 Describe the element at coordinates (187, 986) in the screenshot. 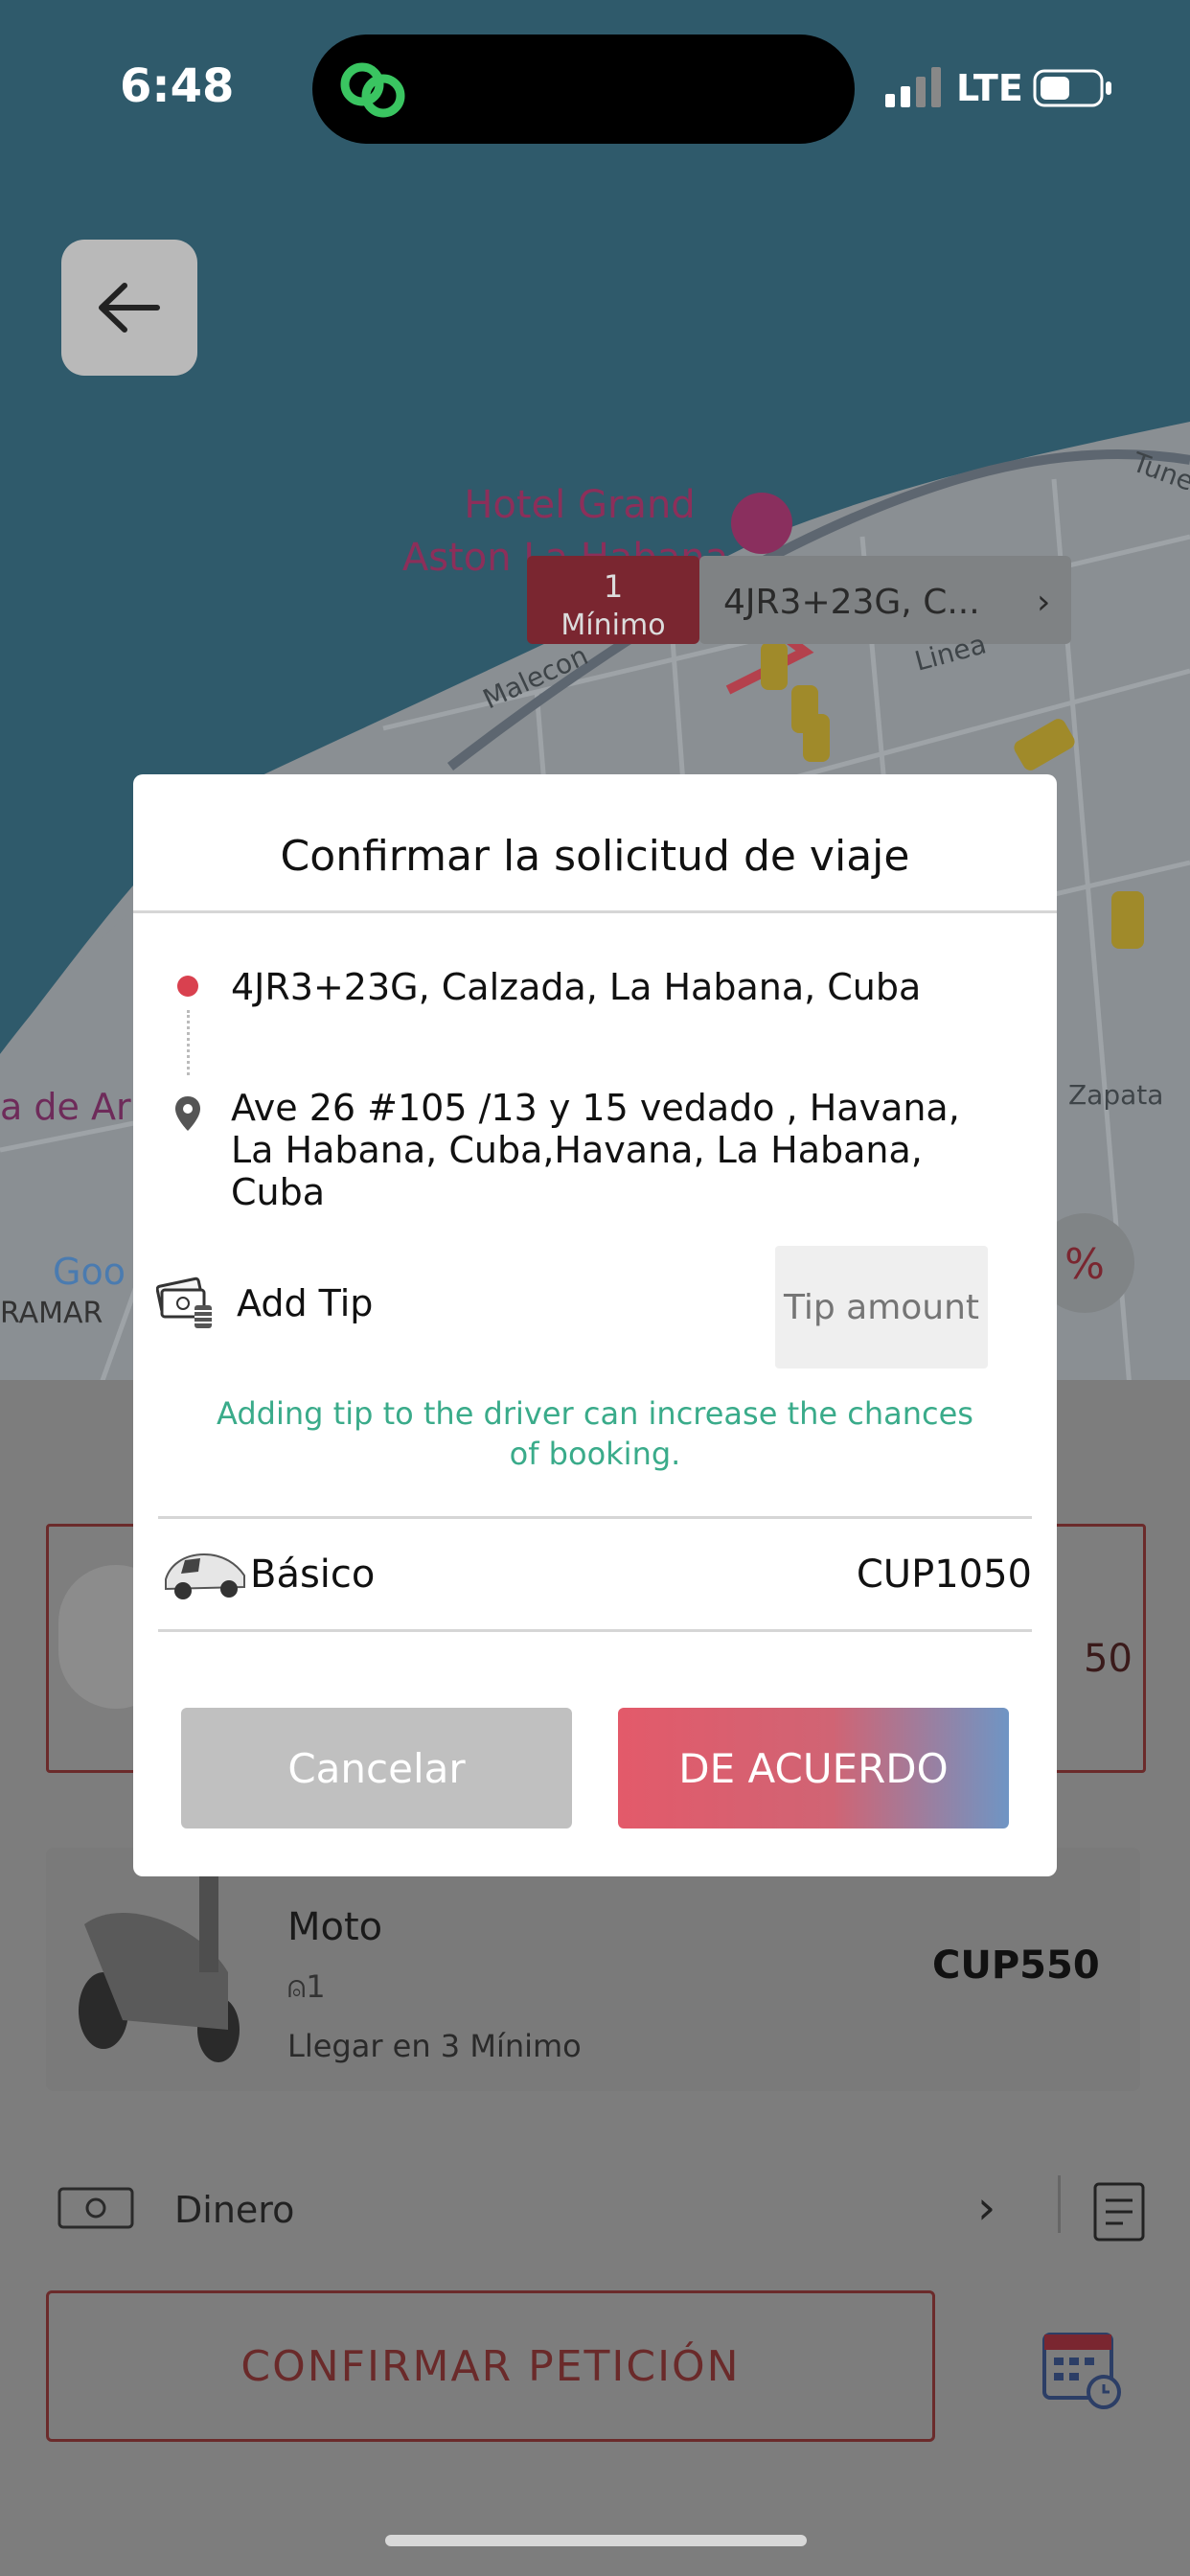

I see `pickup-dot-icon` at that location.